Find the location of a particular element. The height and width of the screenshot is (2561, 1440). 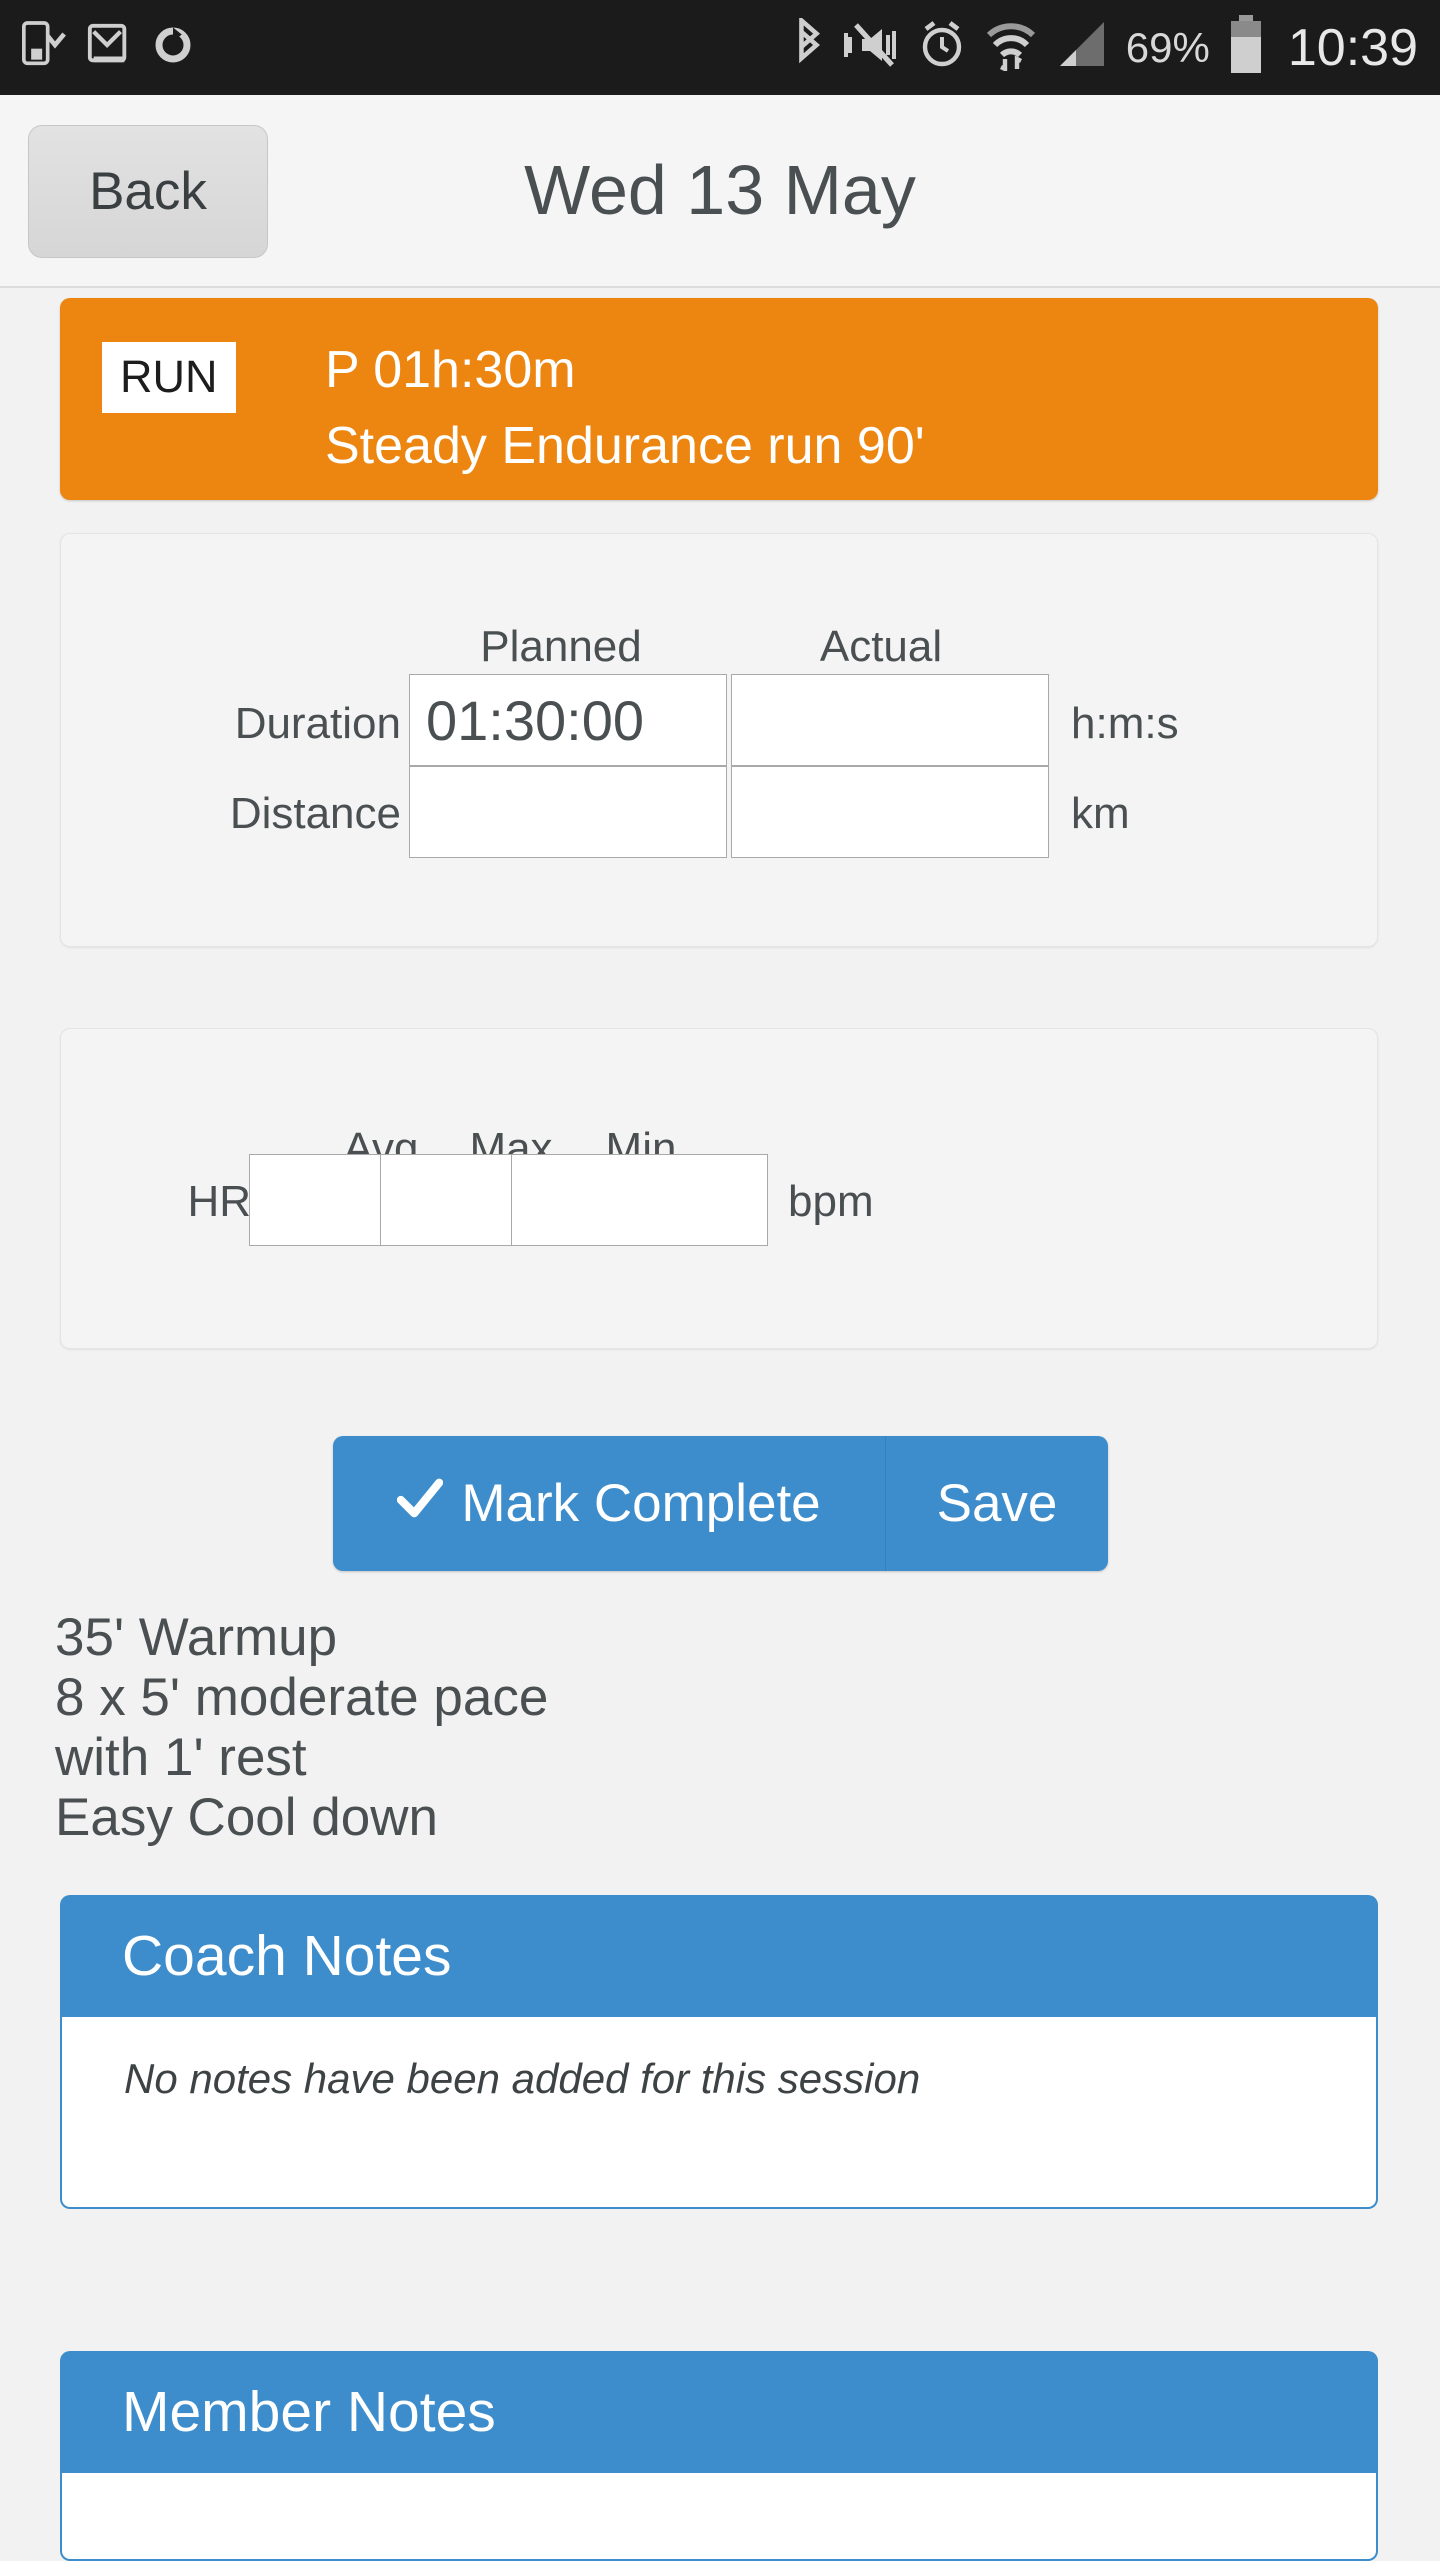

sync-icon is located at coordinates (173, 47).